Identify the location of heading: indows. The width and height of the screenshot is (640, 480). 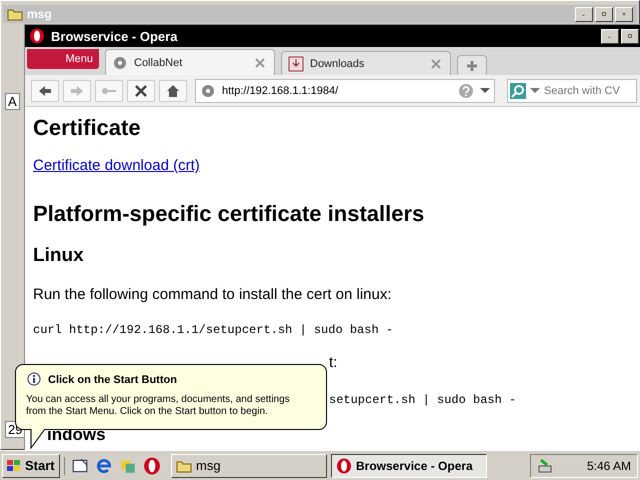
(76, 434).